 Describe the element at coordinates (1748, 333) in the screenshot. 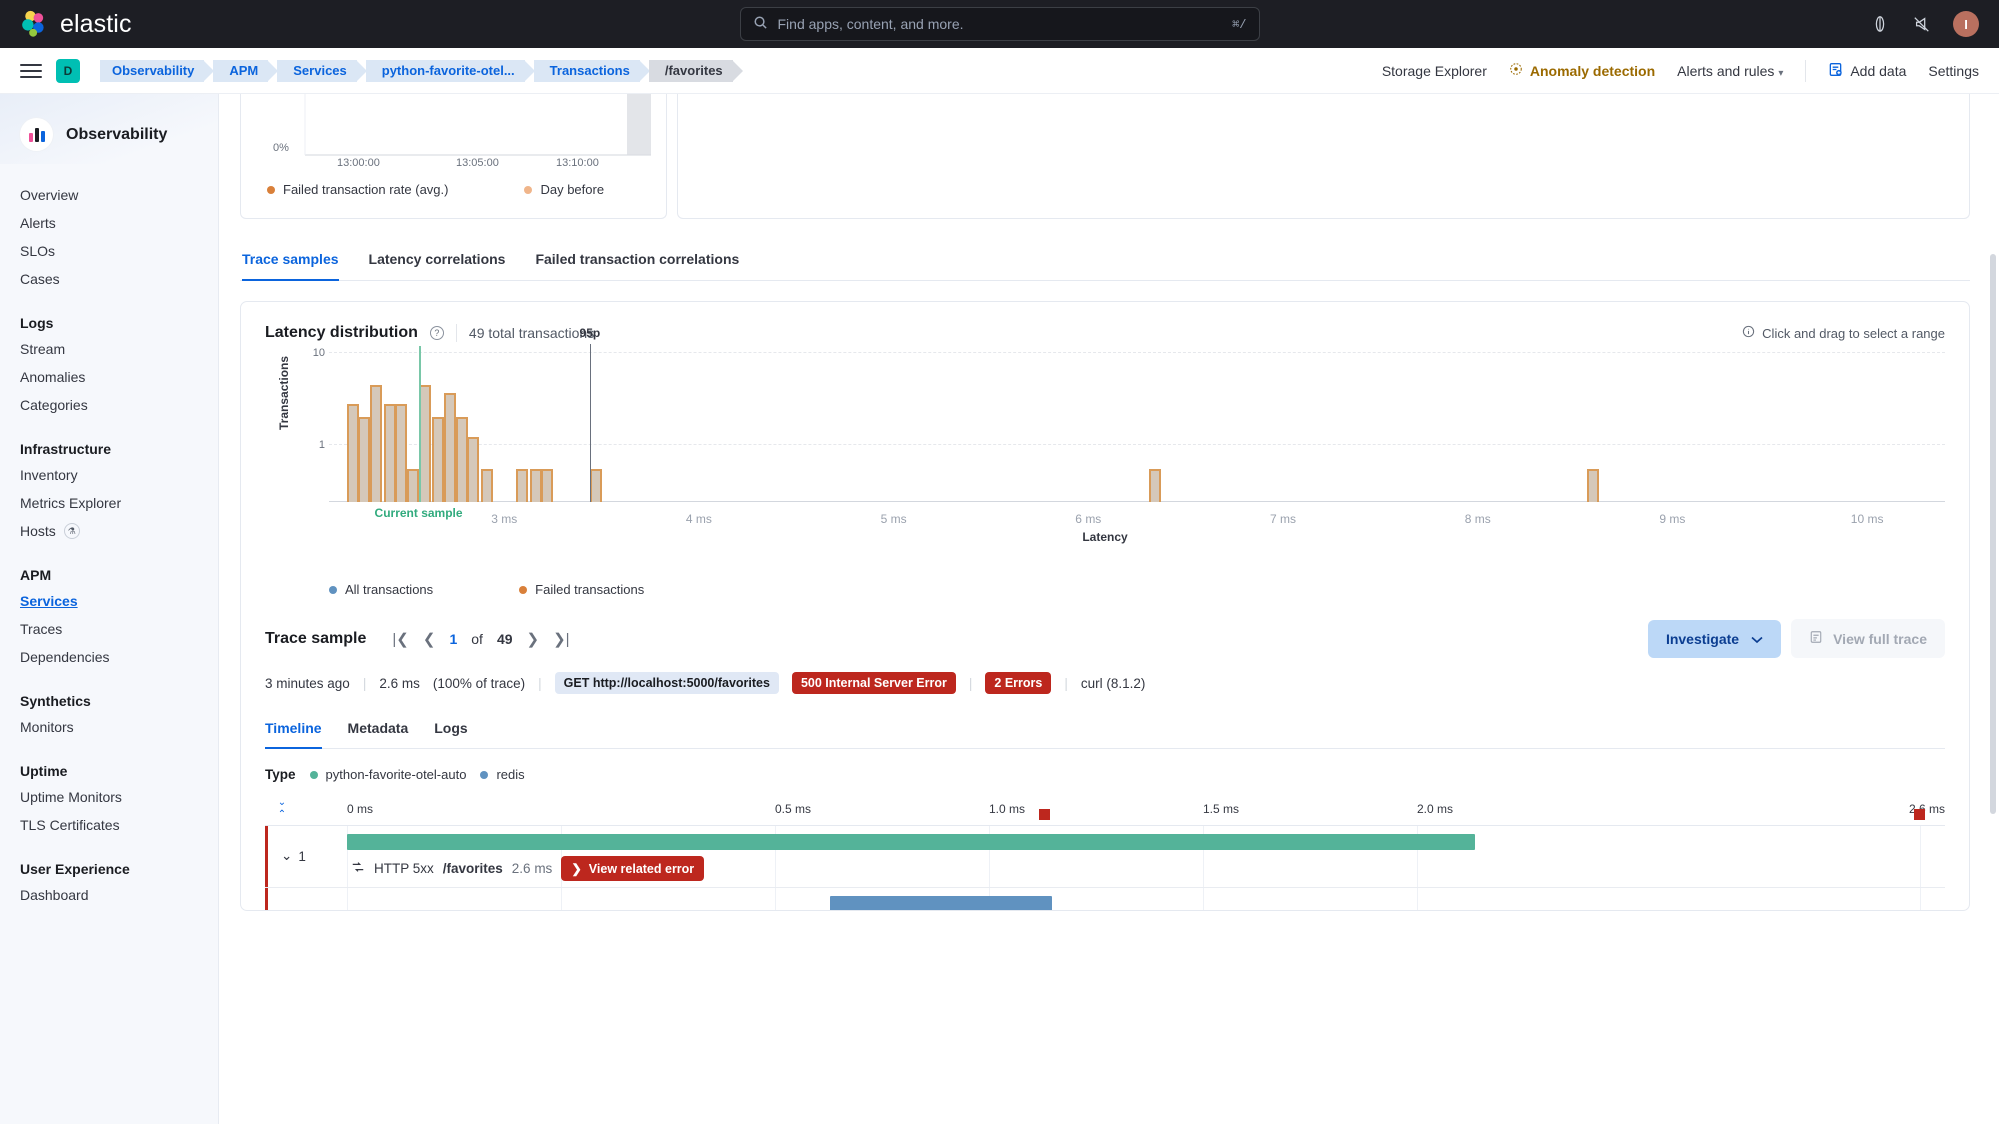

I see `info-icon` at that location.